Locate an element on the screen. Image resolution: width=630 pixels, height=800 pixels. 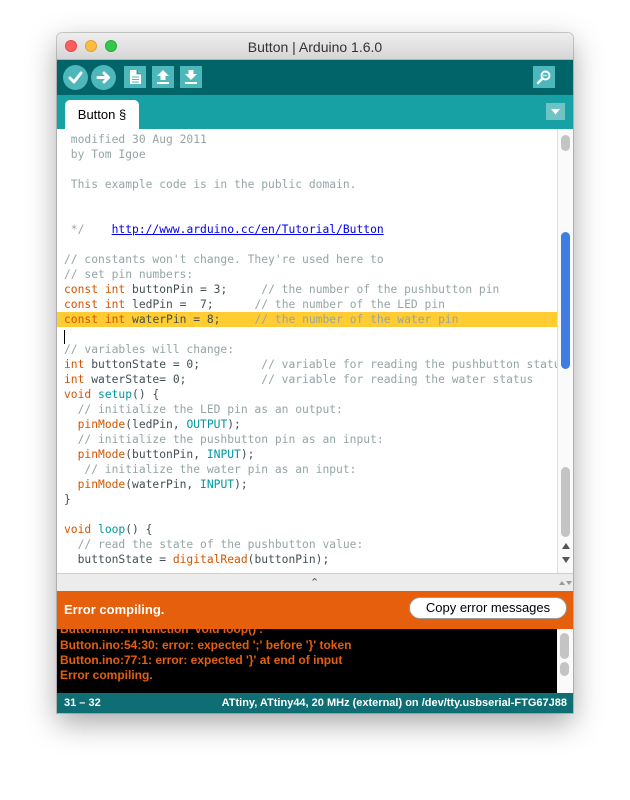
scroll-down-icon is located at coordinates (566, 560).